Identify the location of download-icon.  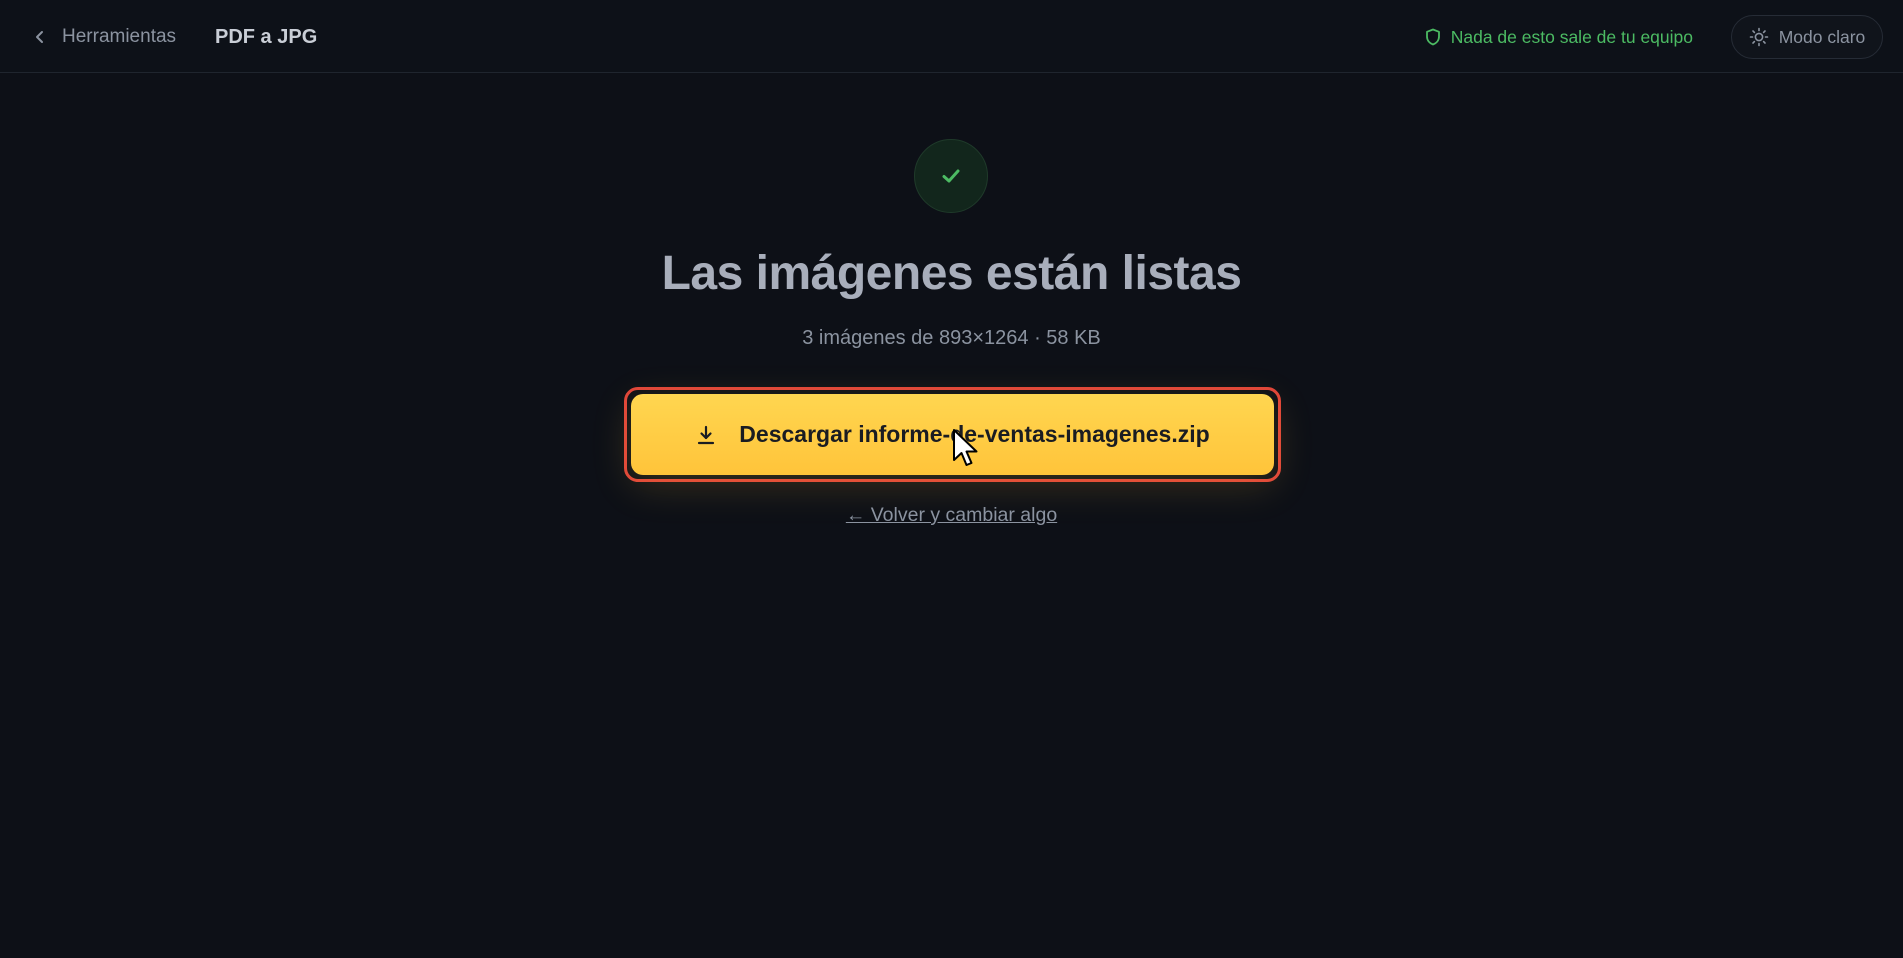
(706, 434).